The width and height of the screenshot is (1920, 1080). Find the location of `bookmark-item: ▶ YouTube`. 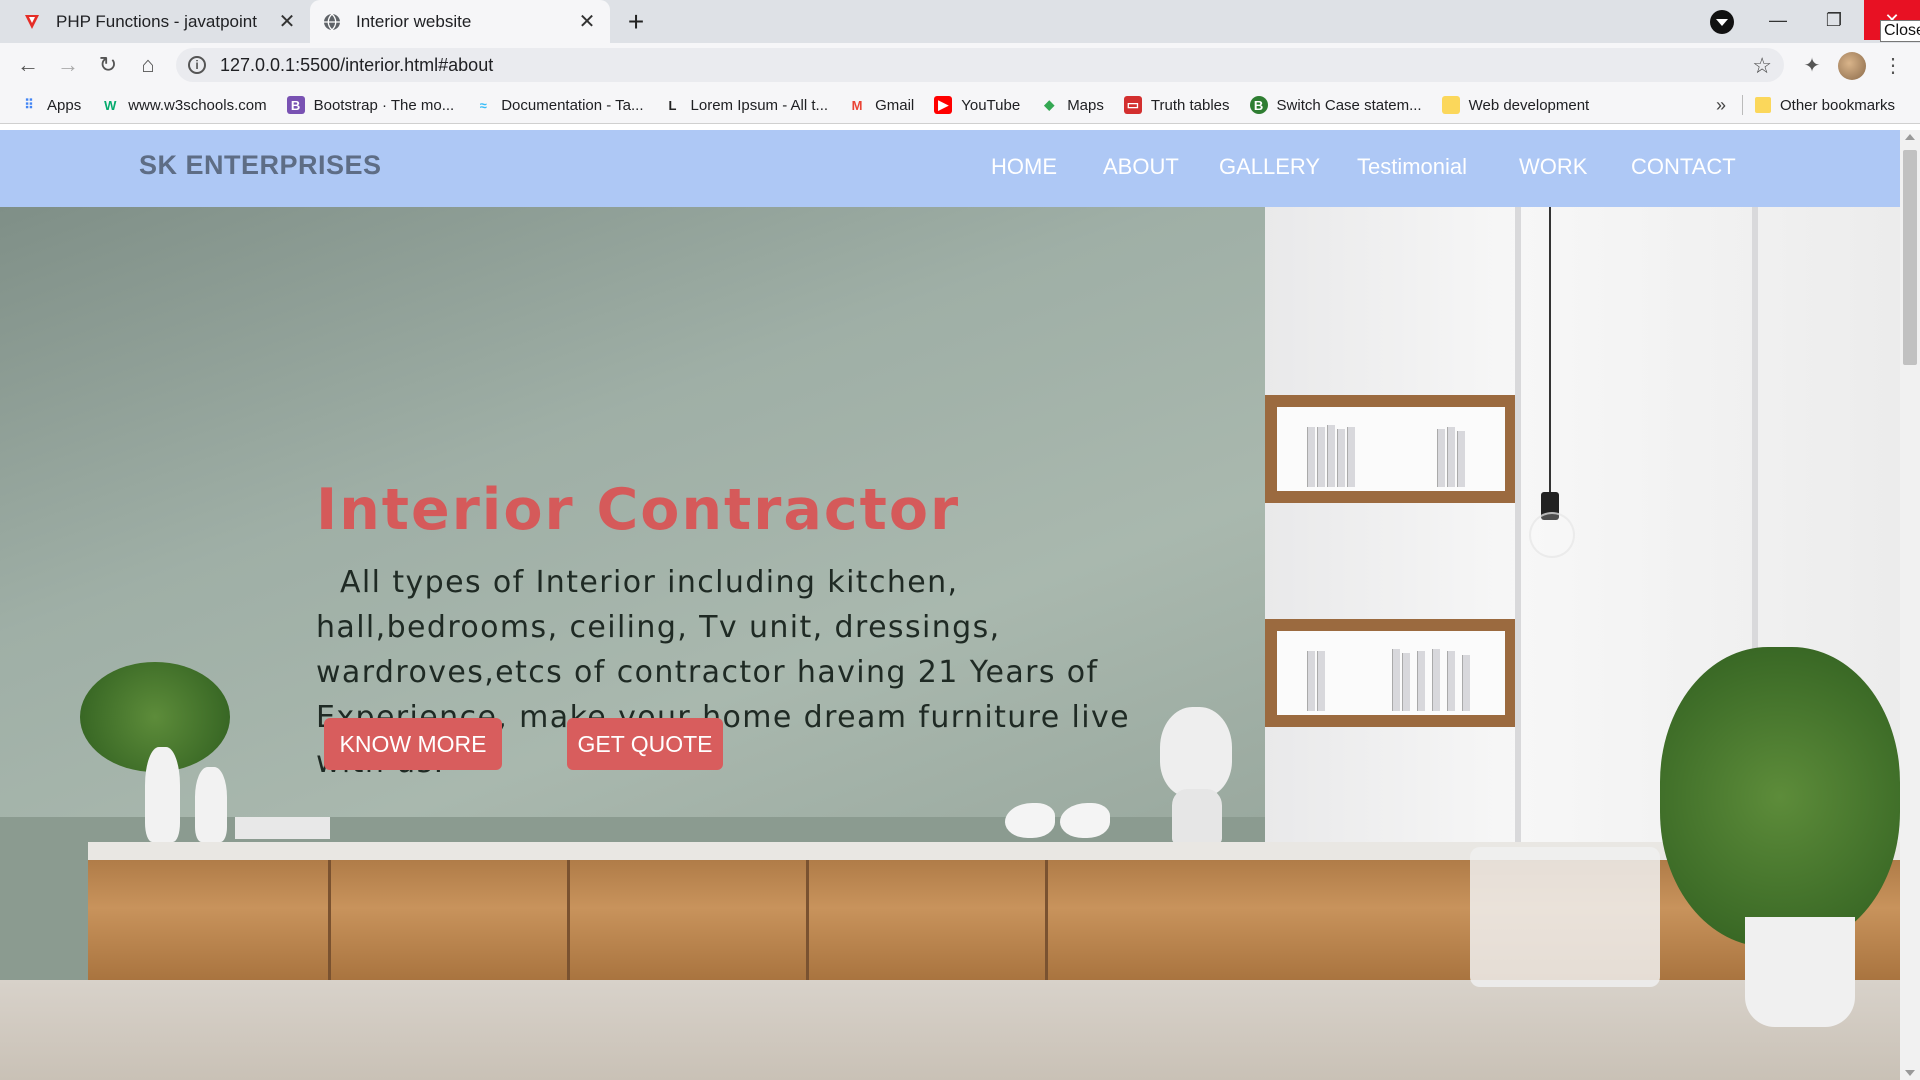

bookmark-item: ▶ YouTube is located at coordinates (977, 105).